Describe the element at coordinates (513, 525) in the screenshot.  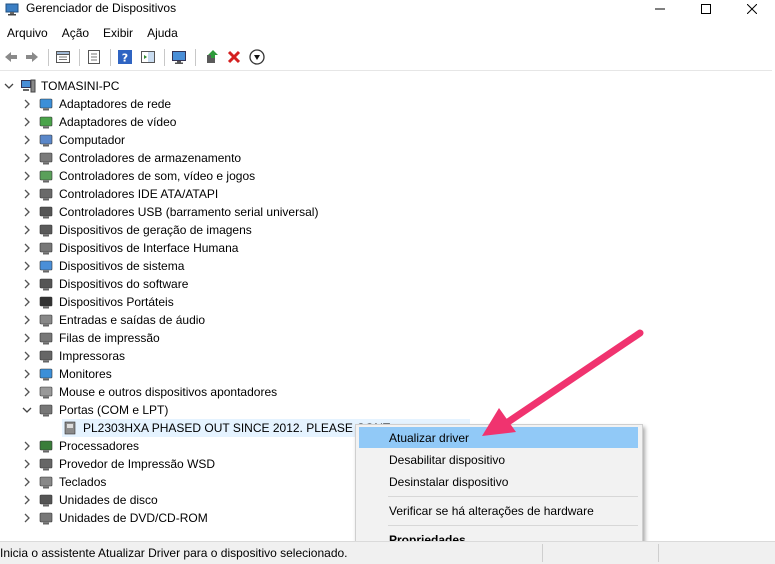
I see `menu-separator` at that location.